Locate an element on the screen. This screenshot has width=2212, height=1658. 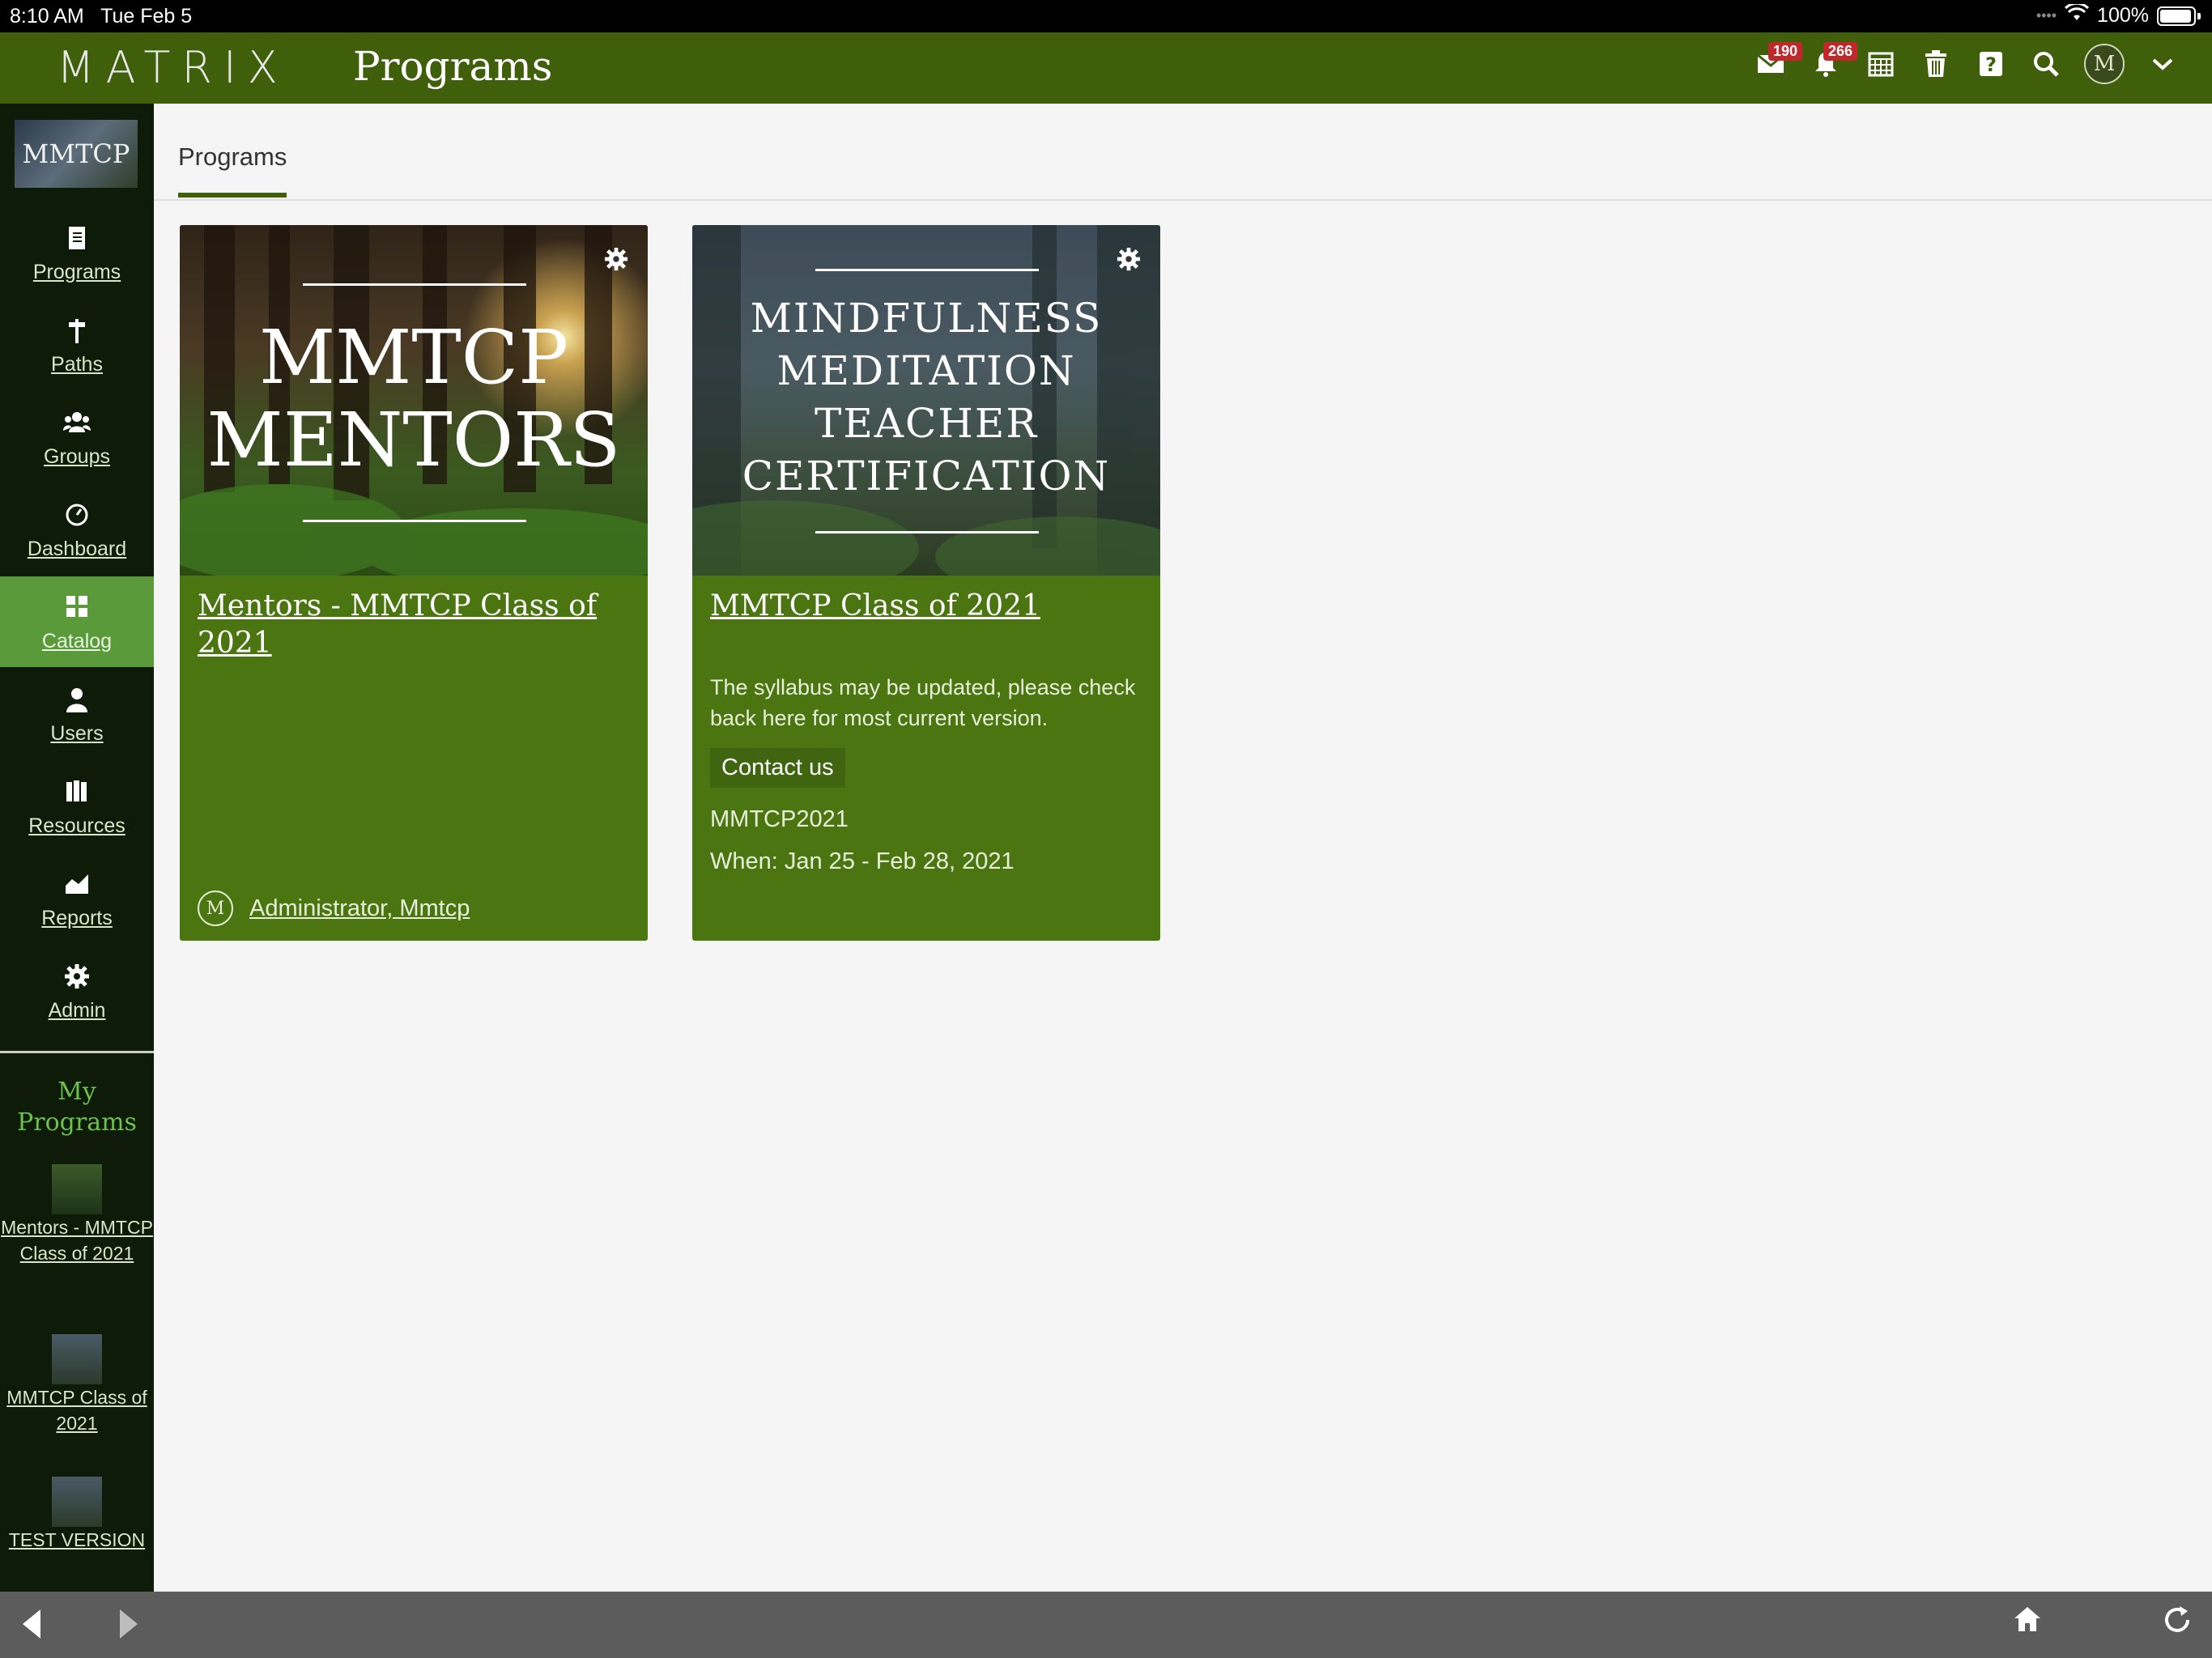
search-icon is located at coordinates (2046, 64).